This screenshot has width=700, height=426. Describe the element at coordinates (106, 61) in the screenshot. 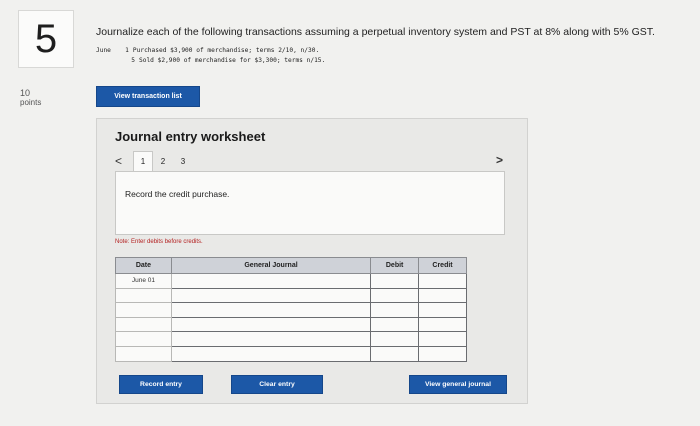

I see `transaction-month` at that location.